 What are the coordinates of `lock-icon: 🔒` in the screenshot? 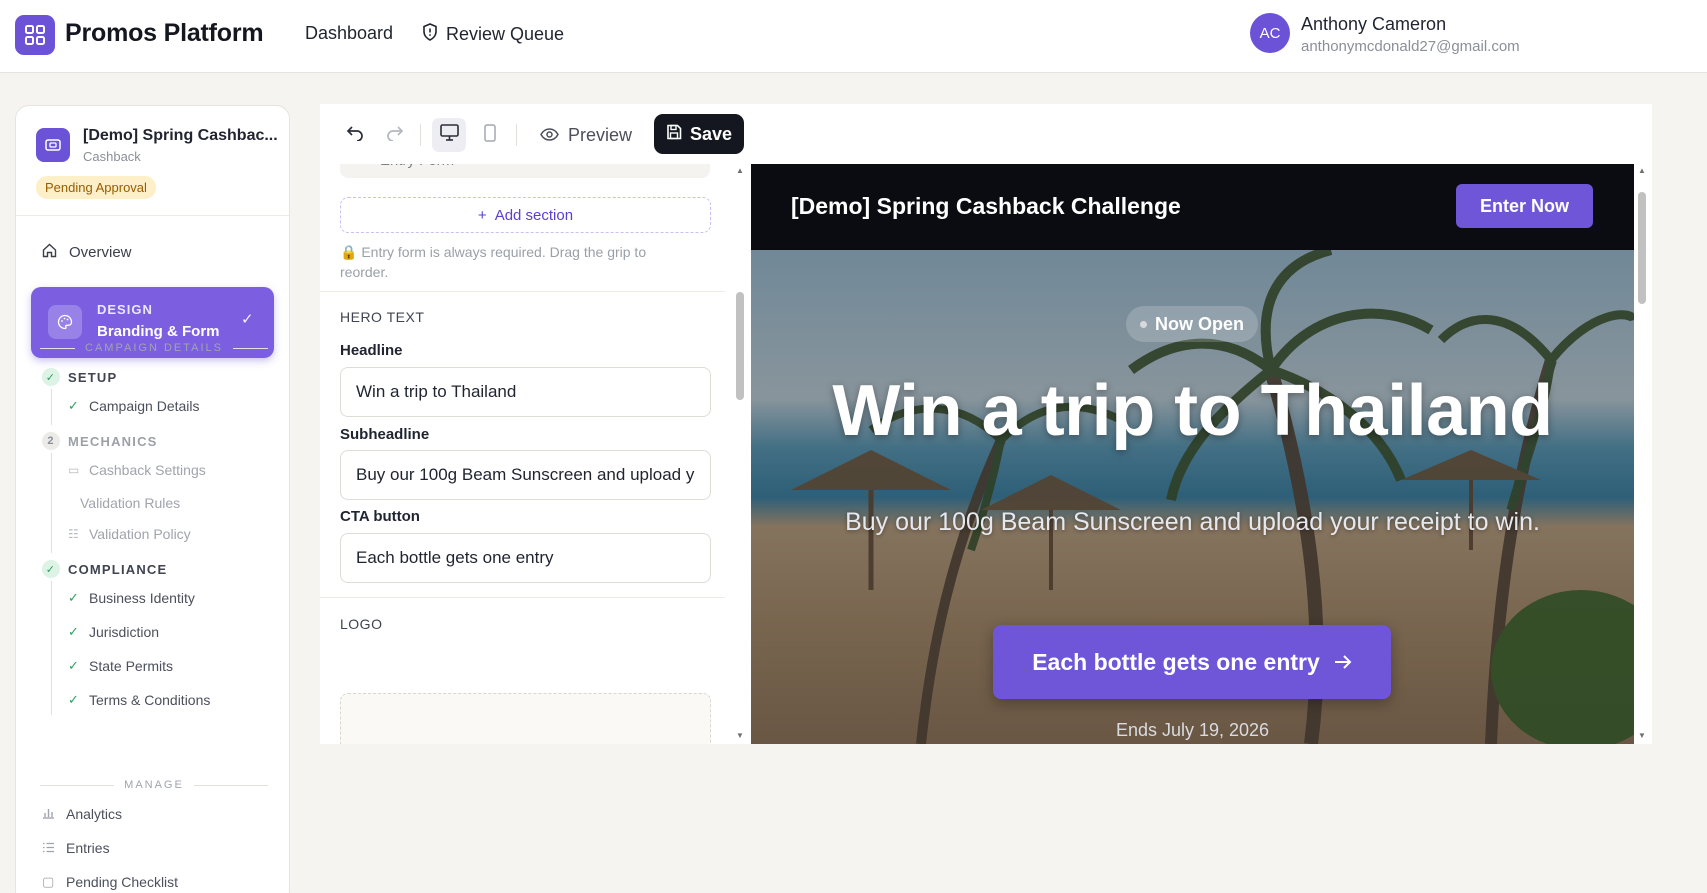 It's located at (349, 252).